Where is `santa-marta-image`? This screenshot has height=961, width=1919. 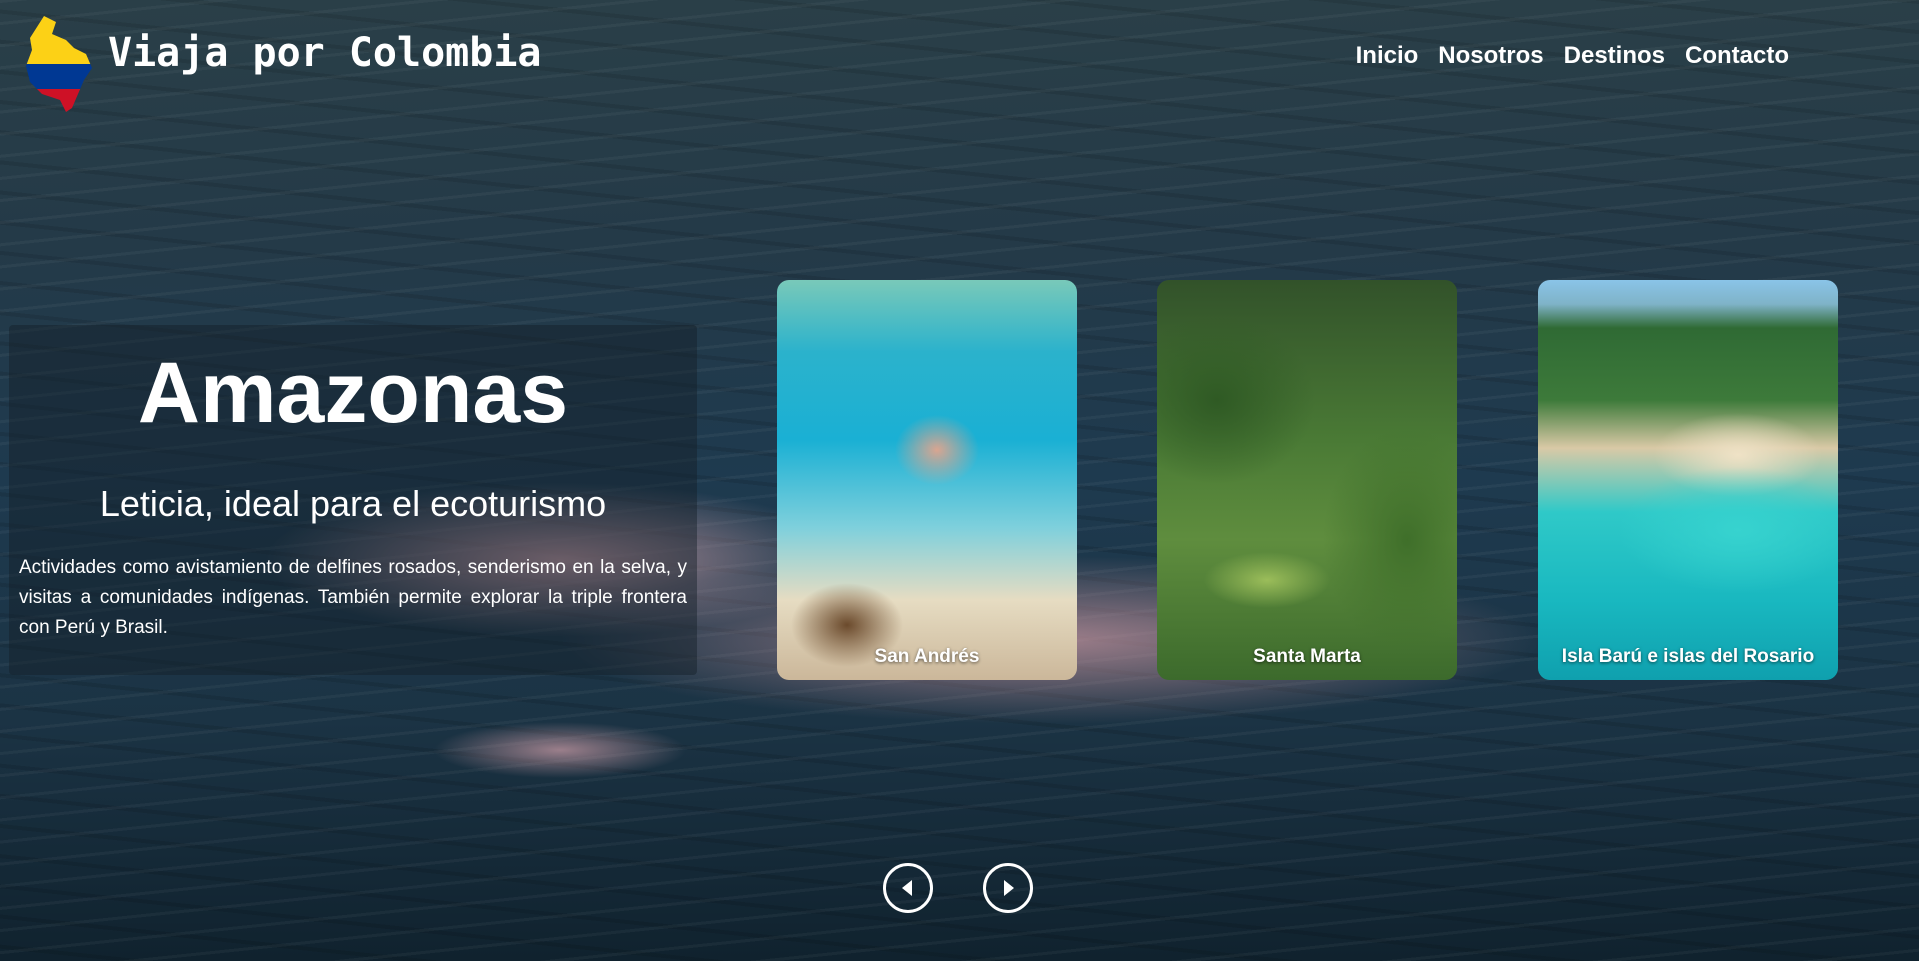
santa-marta-image is located at coordinates (1307, 480).